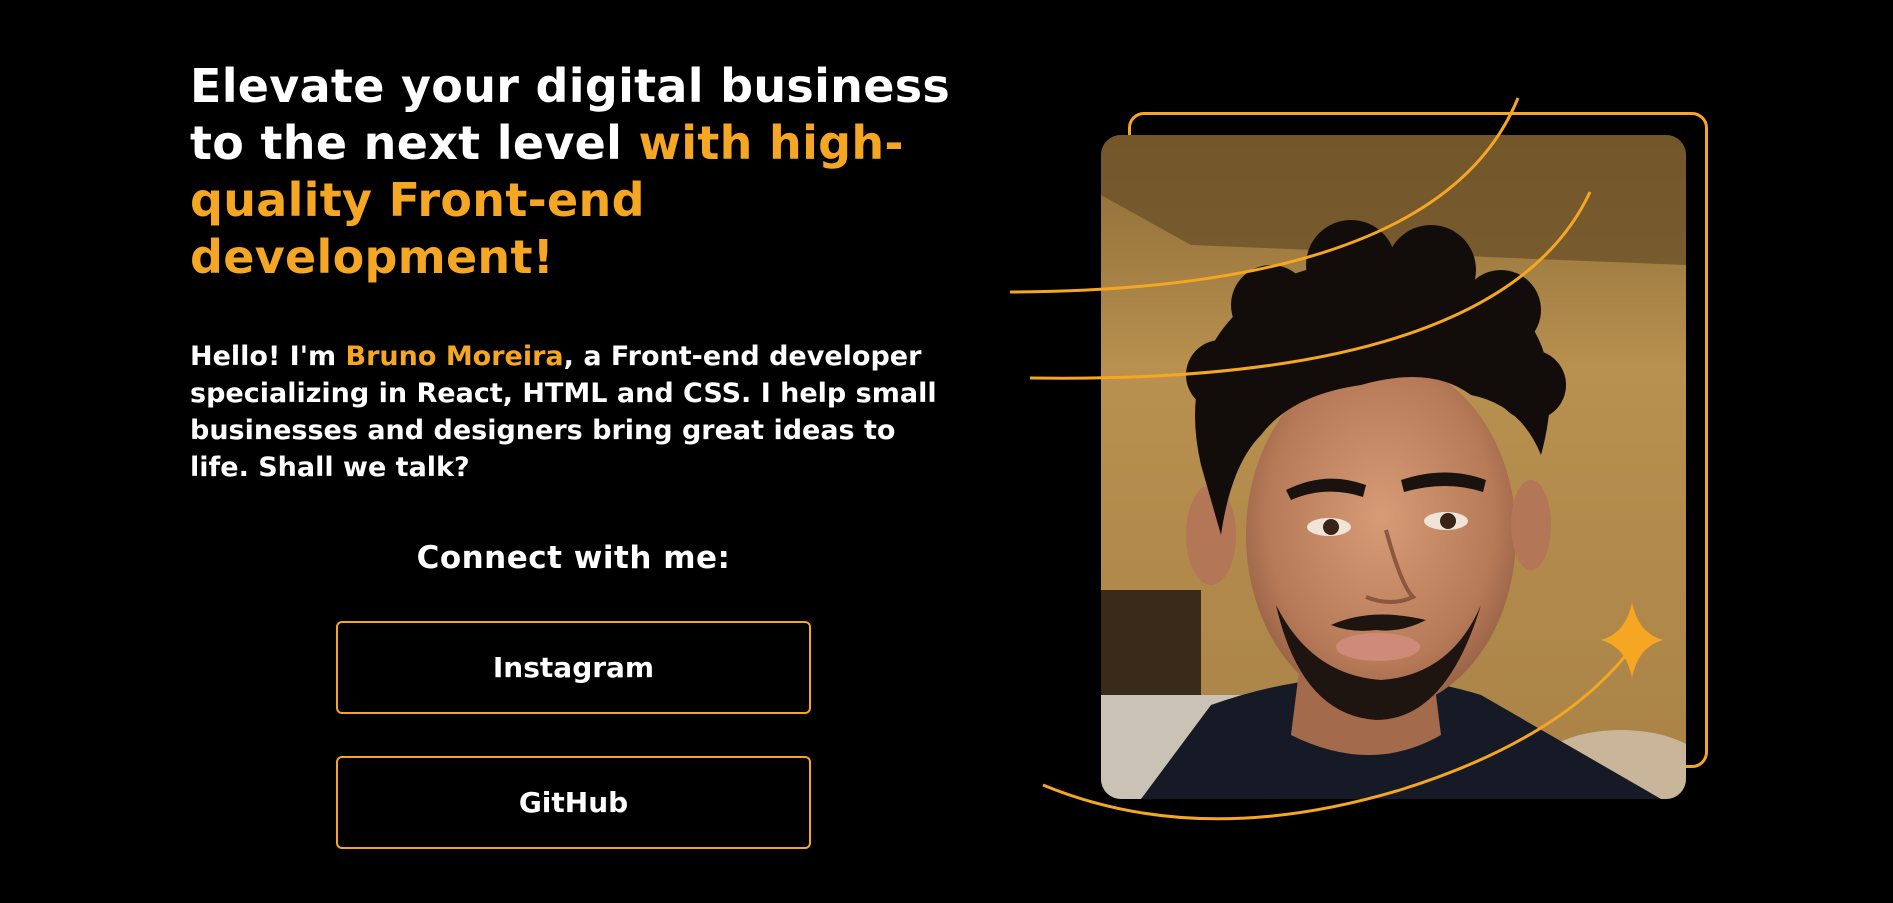 This screenshot has height=903, width=1893. What do you see at coordinates (573, 667) in the screenshot?
I see `instagram-button: Instagram` at bounding box center [573, 667].